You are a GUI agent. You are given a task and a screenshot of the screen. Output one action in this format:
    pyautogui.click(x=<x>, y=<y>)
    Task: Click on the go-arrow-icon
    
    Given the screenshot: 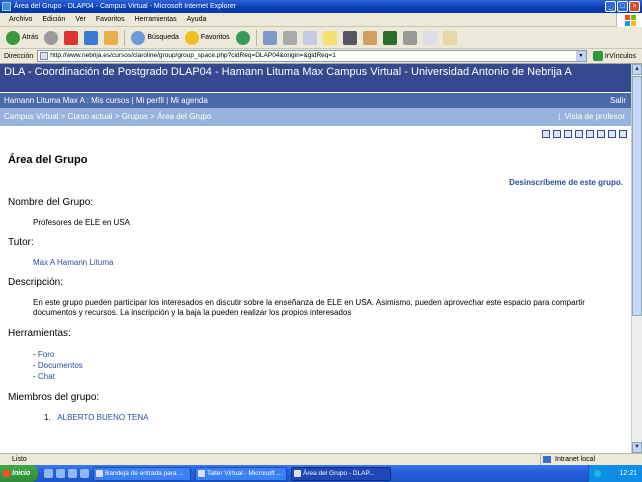 What is the action you would take?
    pyautogui.click(x=597, y=56)
    